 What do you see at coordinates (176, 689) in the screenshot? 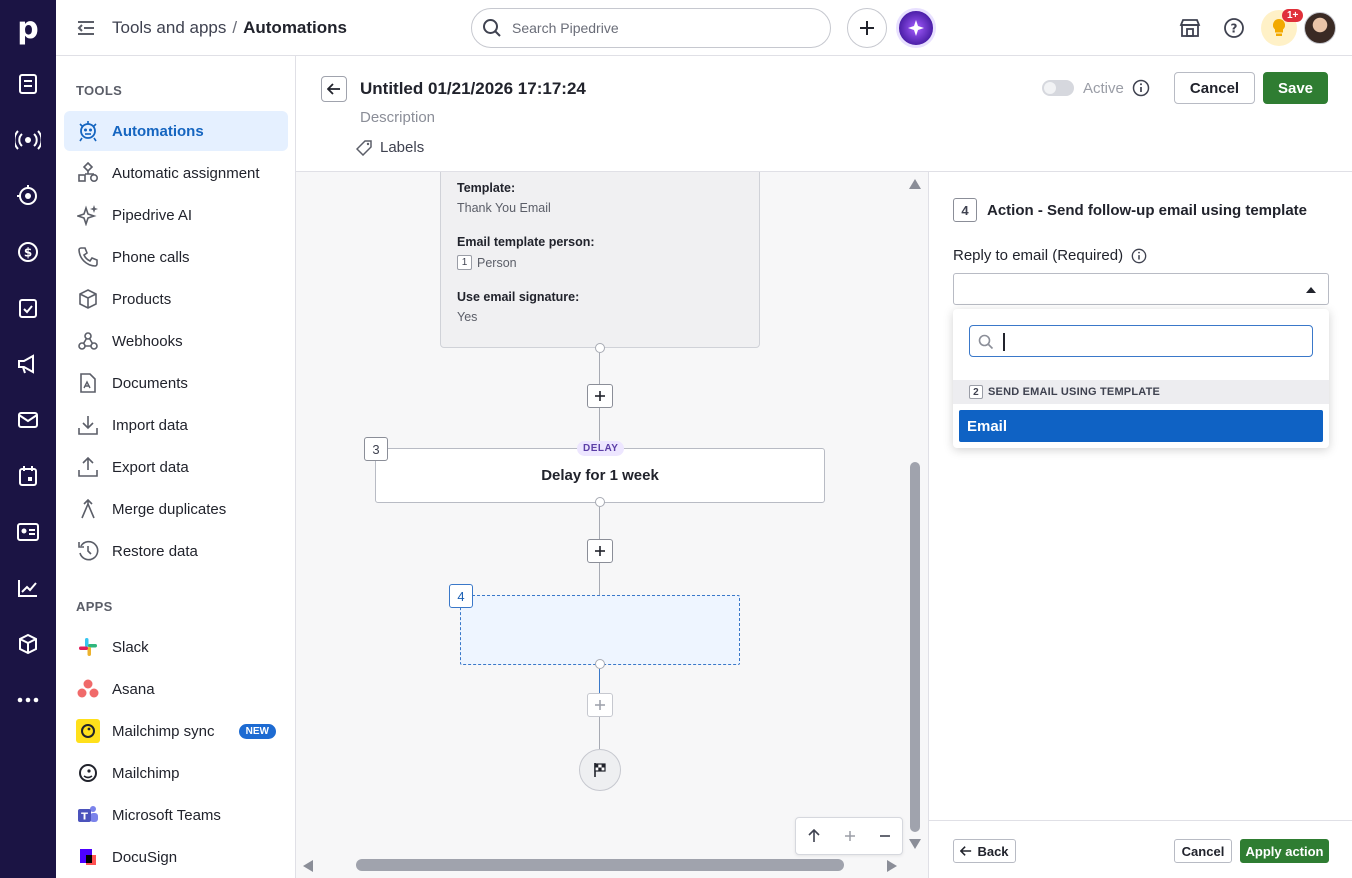
I see `sidebar-item-asana: Asana` at bounding box center [176, 689].